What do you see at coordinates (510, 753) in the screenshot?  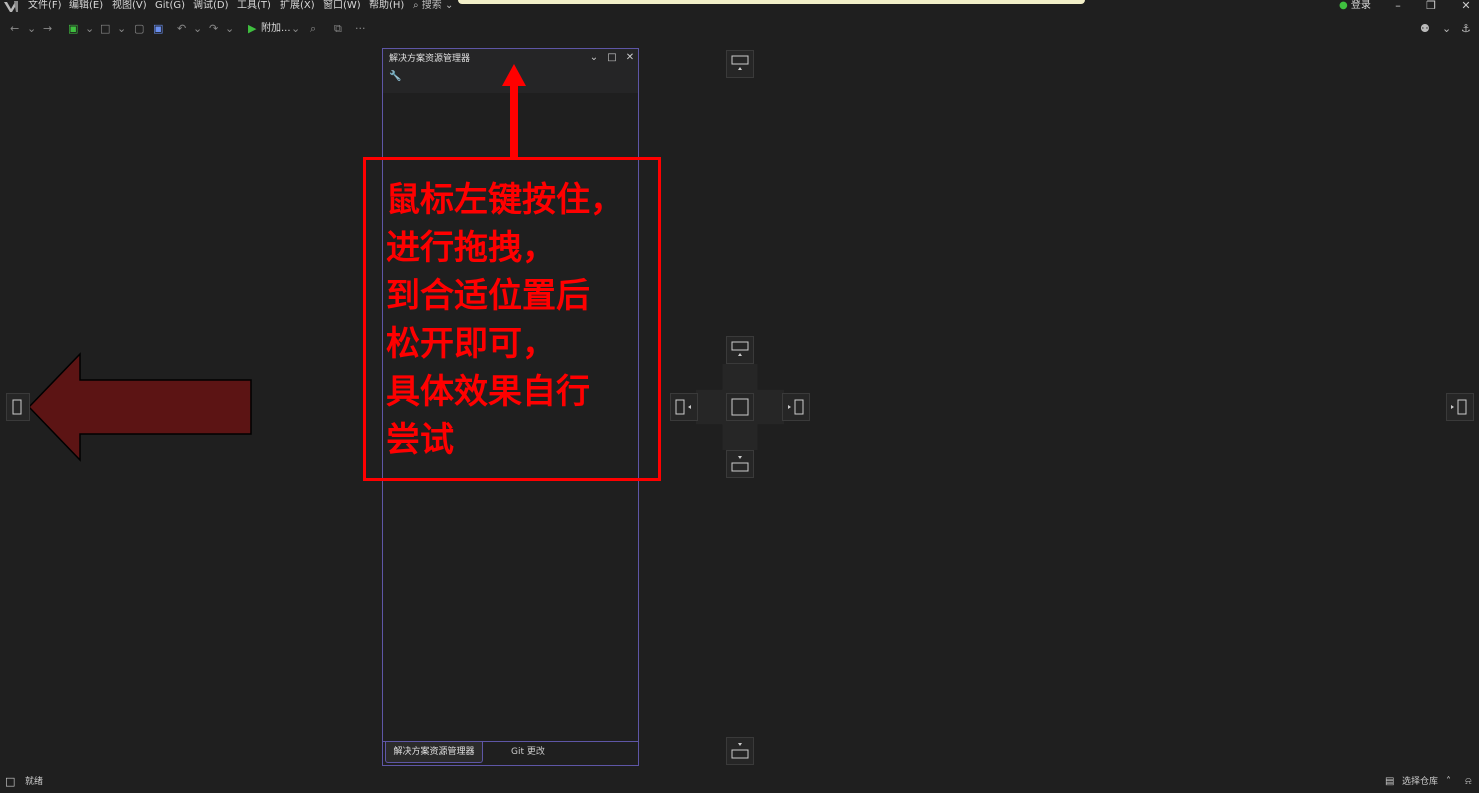 I see `panel-tab-strip: 解决方案资源管理器 Git 更改` at bounding box center [510, 753].